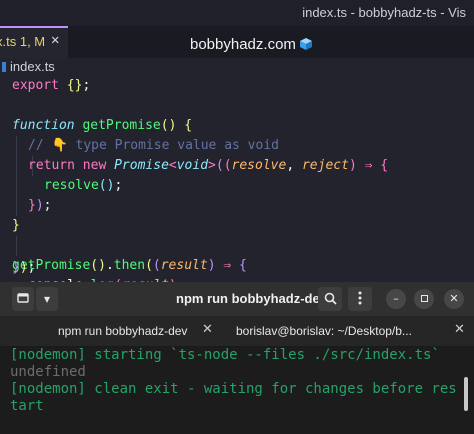 The width and height of the screenshot is (474, 434). Describe the element at coordinates (4, 67) in the screenshot. I see `typescript-file-icon` at that location.